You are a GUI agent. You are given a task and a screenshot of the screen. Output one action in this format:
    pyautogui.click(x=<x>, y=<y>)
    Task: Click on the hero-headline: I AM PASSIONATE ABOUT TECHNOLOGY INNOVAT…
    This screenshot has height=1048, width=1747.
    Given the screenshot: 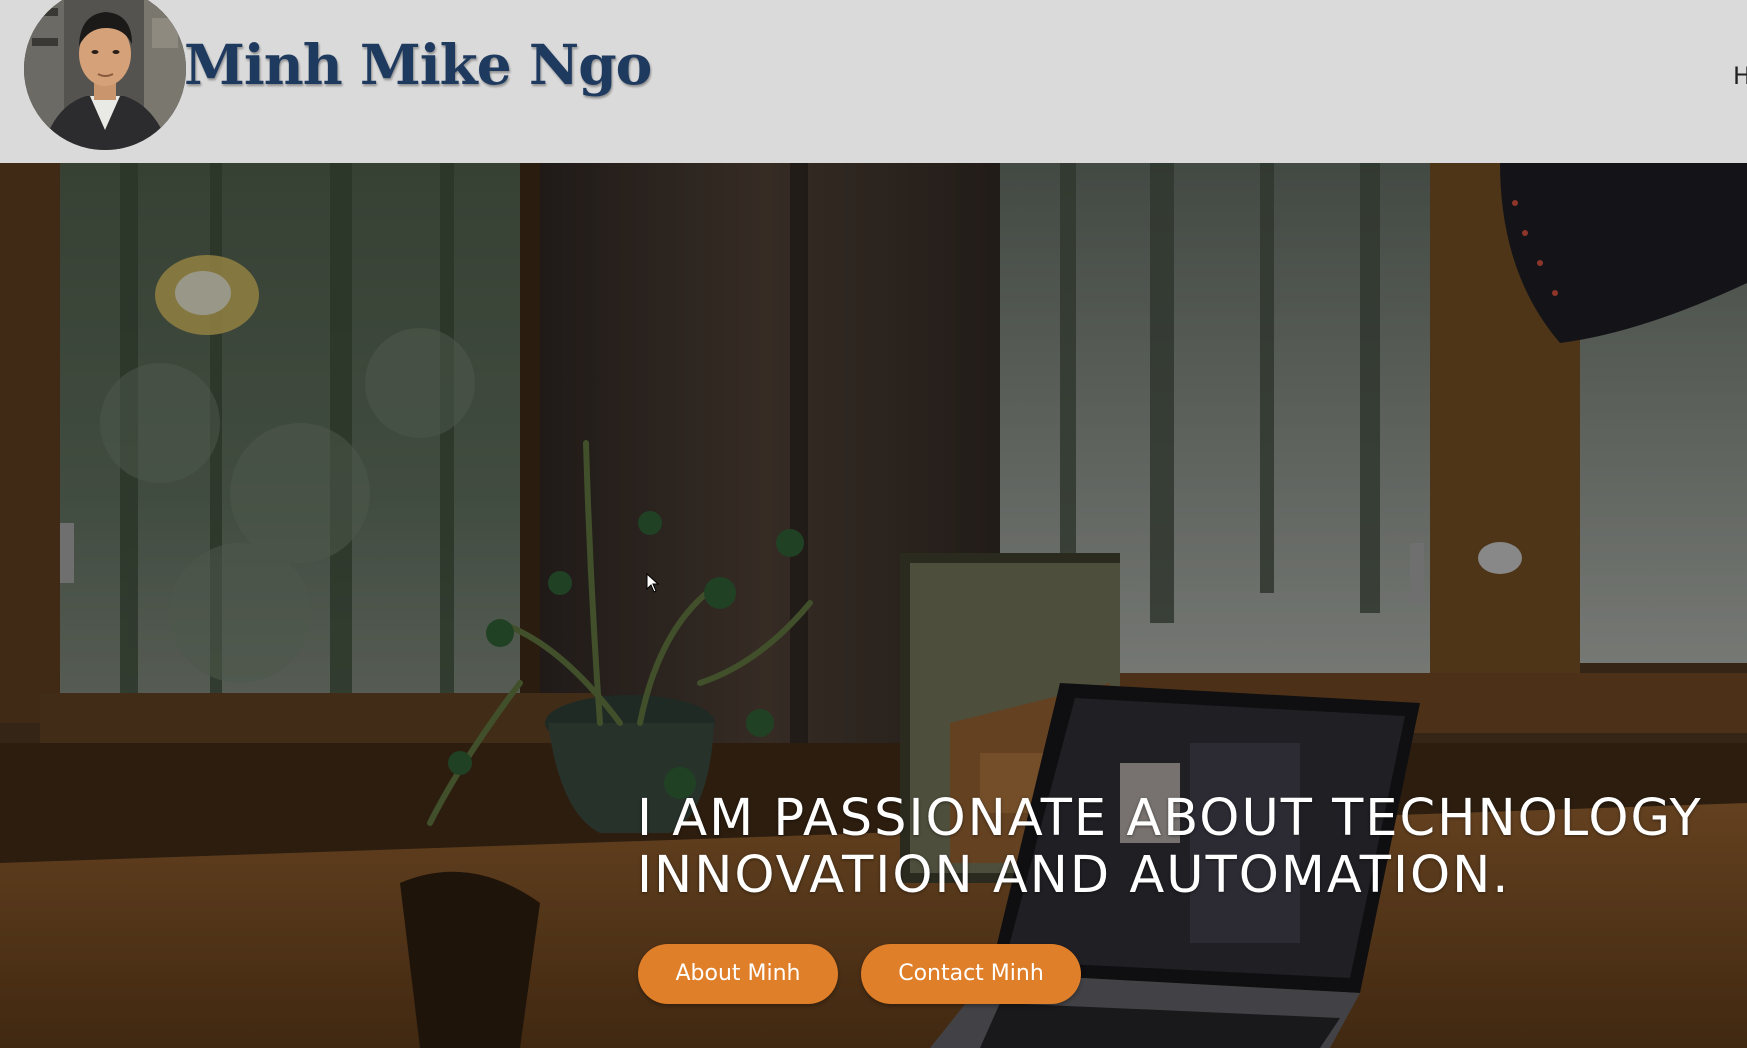 What is the action you would take?
    pyautogui.click(x=1192, y=847)
    